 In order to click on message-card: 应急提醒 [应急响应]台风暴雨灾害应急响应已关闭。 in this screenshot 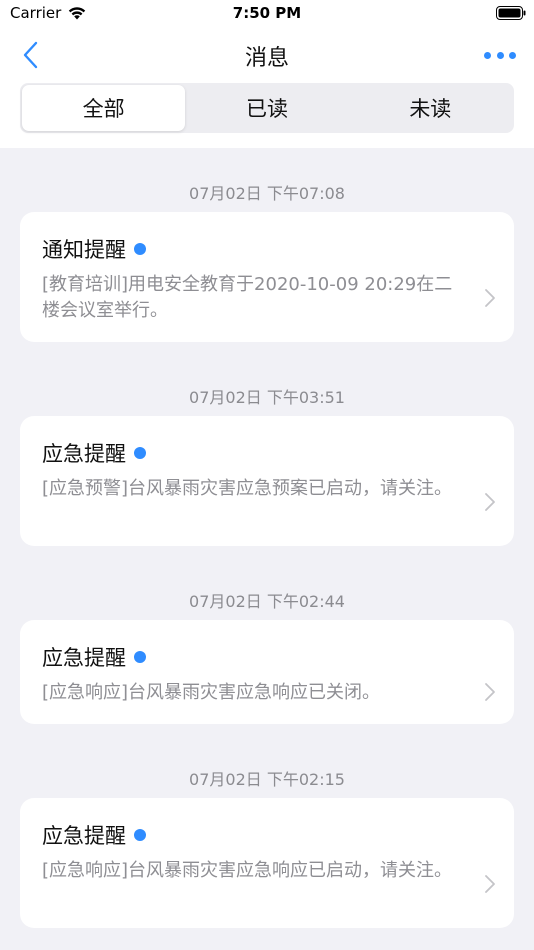, I will do `click(267, 672)`.